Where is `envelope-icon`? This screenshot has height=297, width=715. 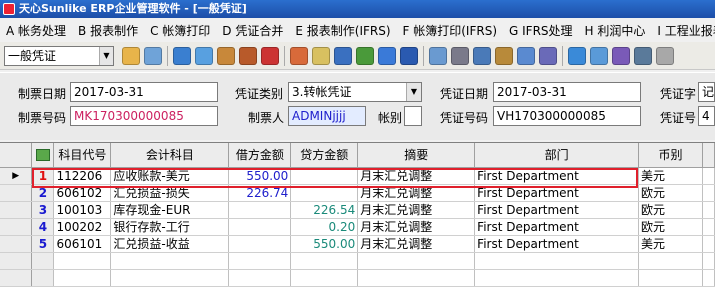 envelope-icon is located at coordinates (321, 55).